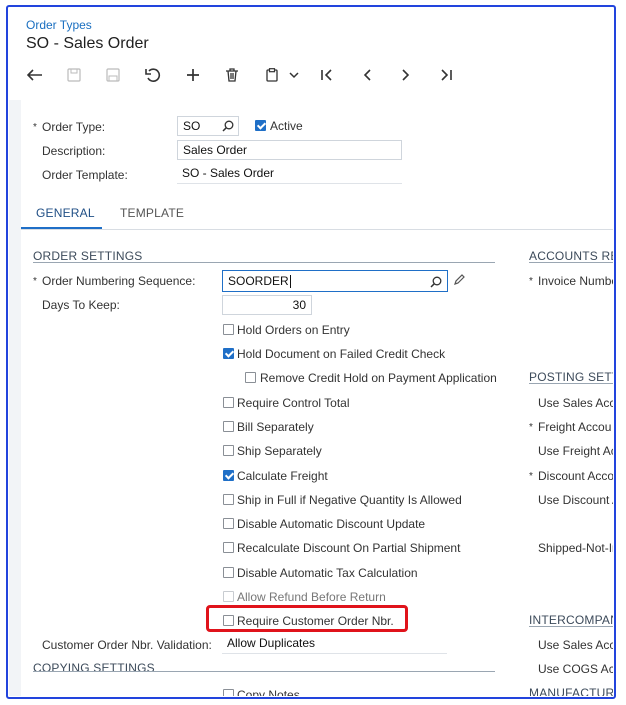  Describe the element at coordinates (575, 476) in the screenshot. I see `discount-account-label: Discount Acco` at that location.